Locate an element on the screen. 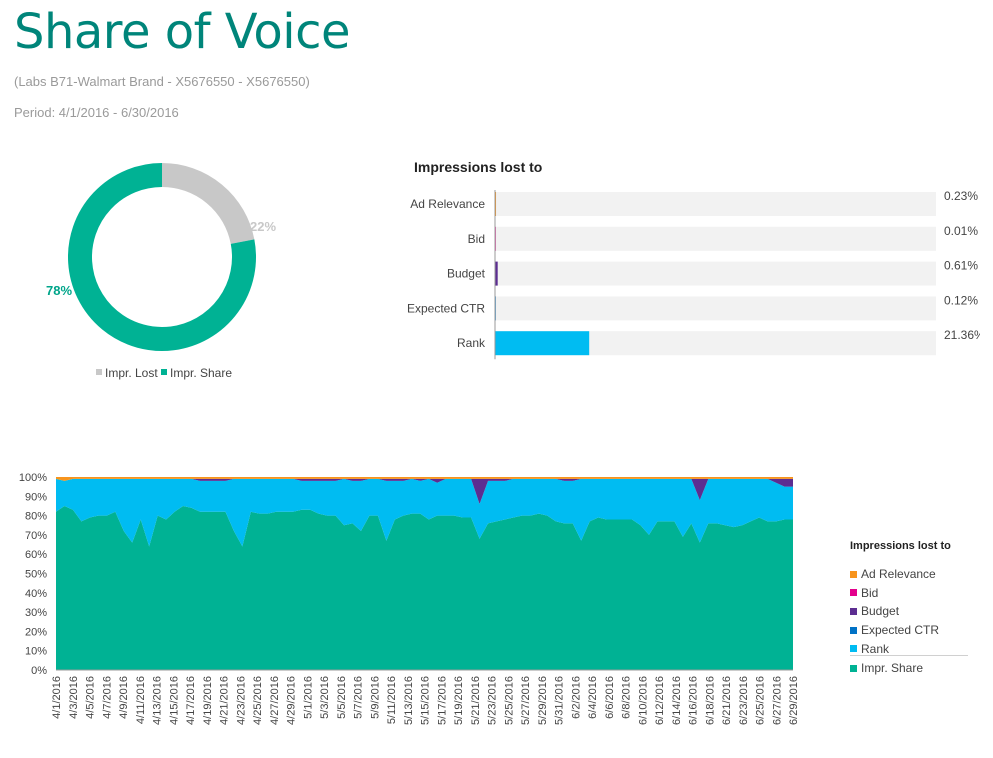 This screenshot has width=993, height=758. bar-rank is located at coordinates (542, 343).